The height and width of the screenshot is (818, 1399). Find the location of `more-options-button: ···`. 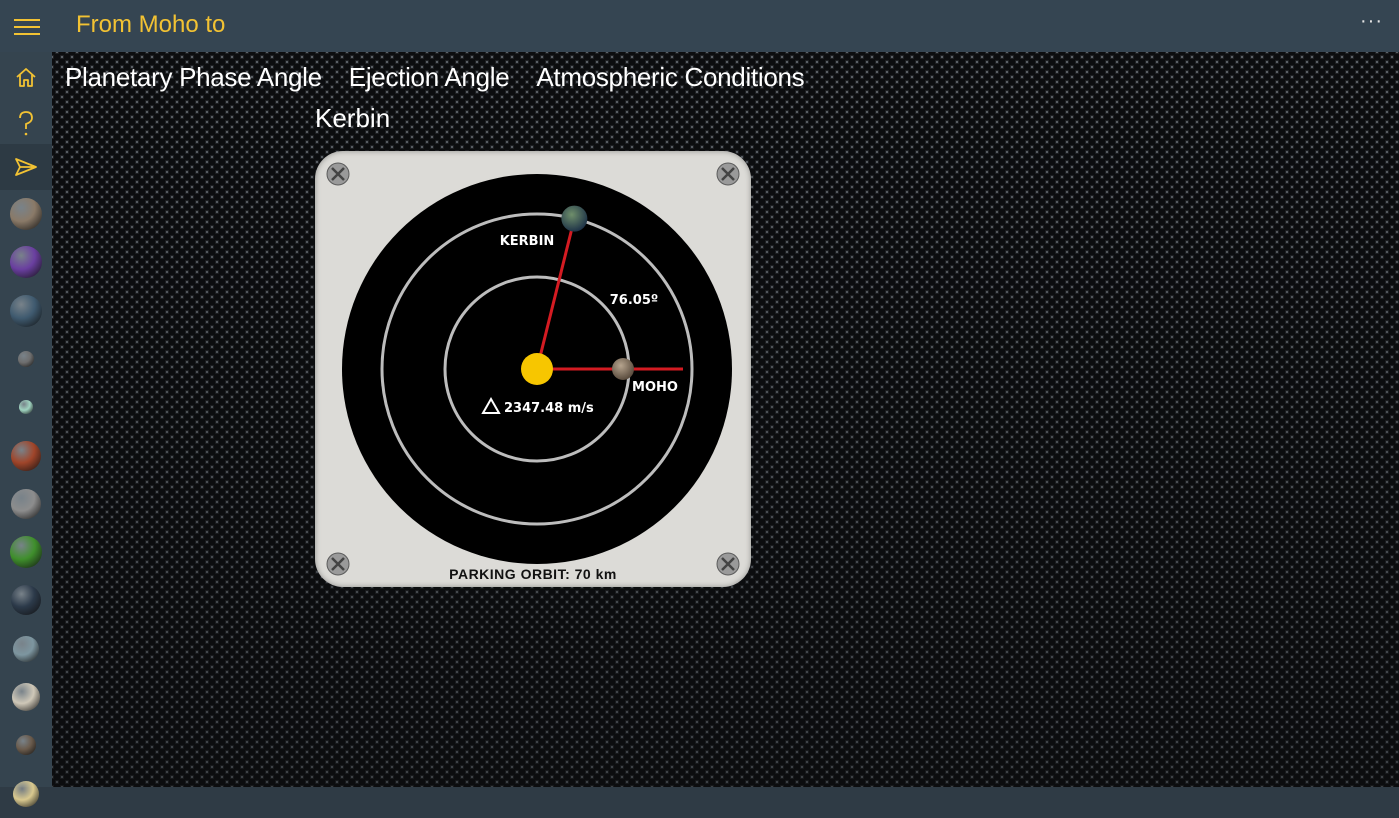

more-options-button: ··· is located at coordinates (1371, 21).